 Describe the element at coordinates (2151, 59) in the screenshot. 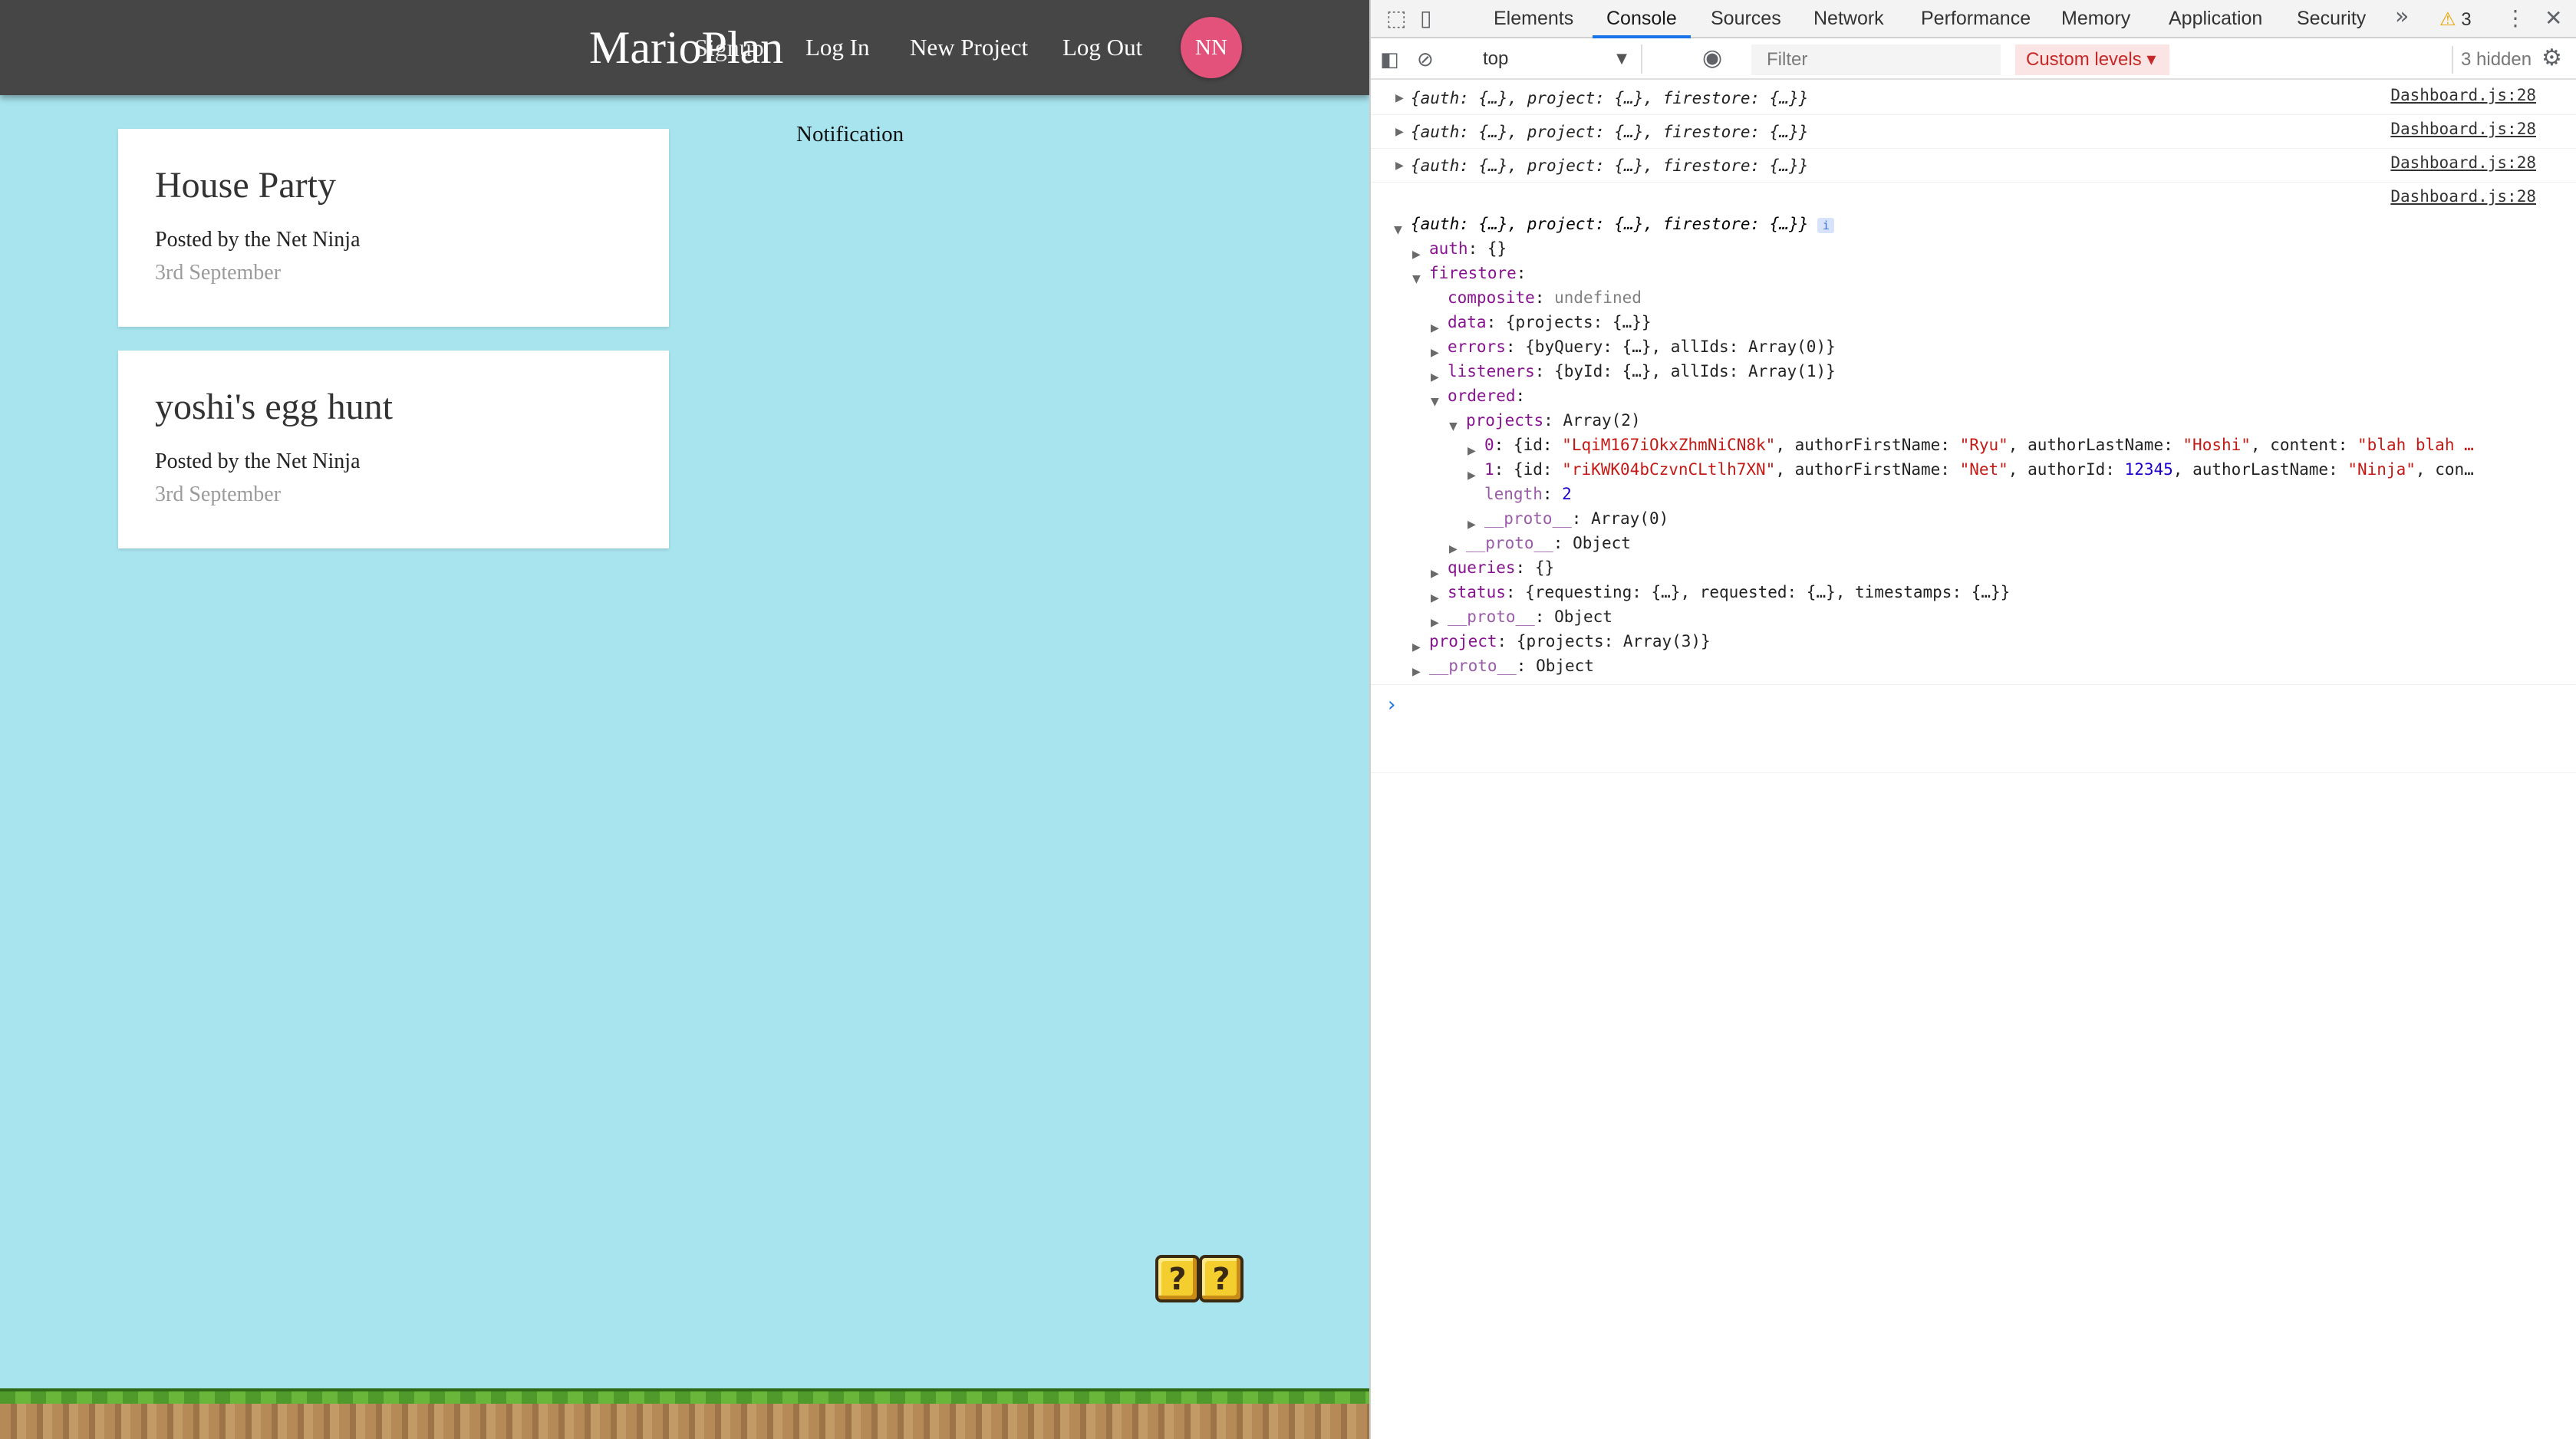

I see `chevron-down-icon: ▾` at that location.